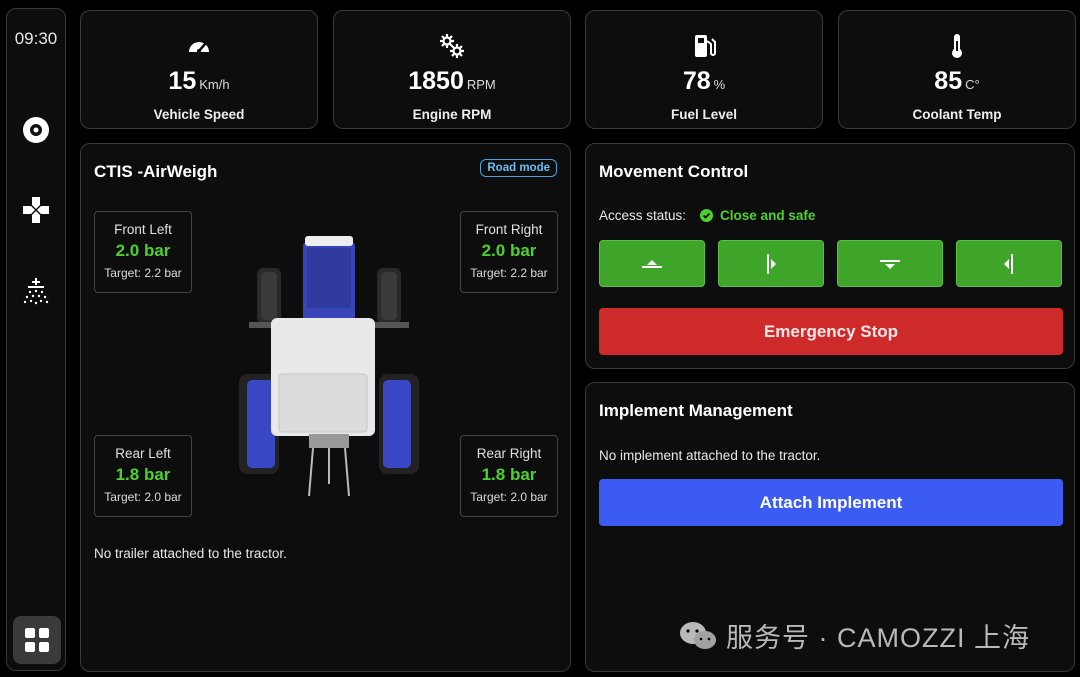 The width and height of the screenshot is (1080, 677). What do you see at coordinates (696, 81) in the screenshot?
I see `stat-value: 78` at bounding box center [696, 81].